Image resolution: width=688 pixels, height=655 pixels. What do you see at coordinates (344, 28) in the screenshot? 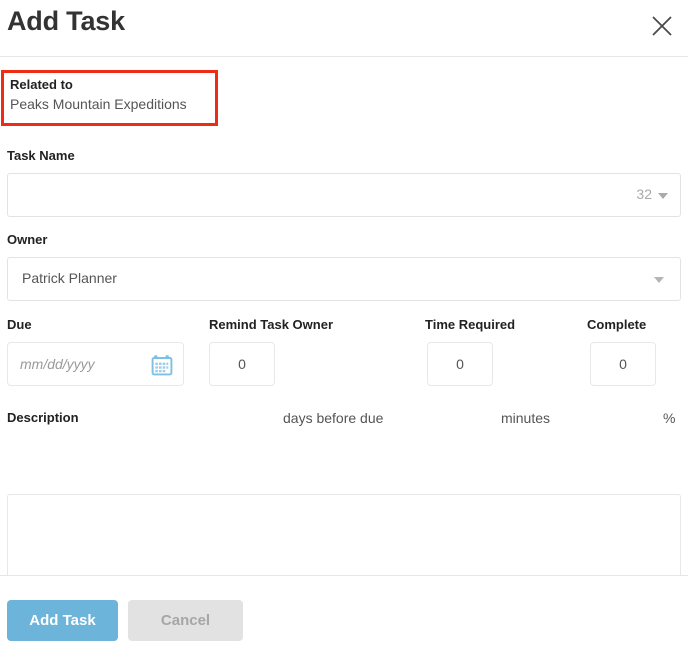
I see `dialog-header: Add Task` at bounding box center [344, 28].